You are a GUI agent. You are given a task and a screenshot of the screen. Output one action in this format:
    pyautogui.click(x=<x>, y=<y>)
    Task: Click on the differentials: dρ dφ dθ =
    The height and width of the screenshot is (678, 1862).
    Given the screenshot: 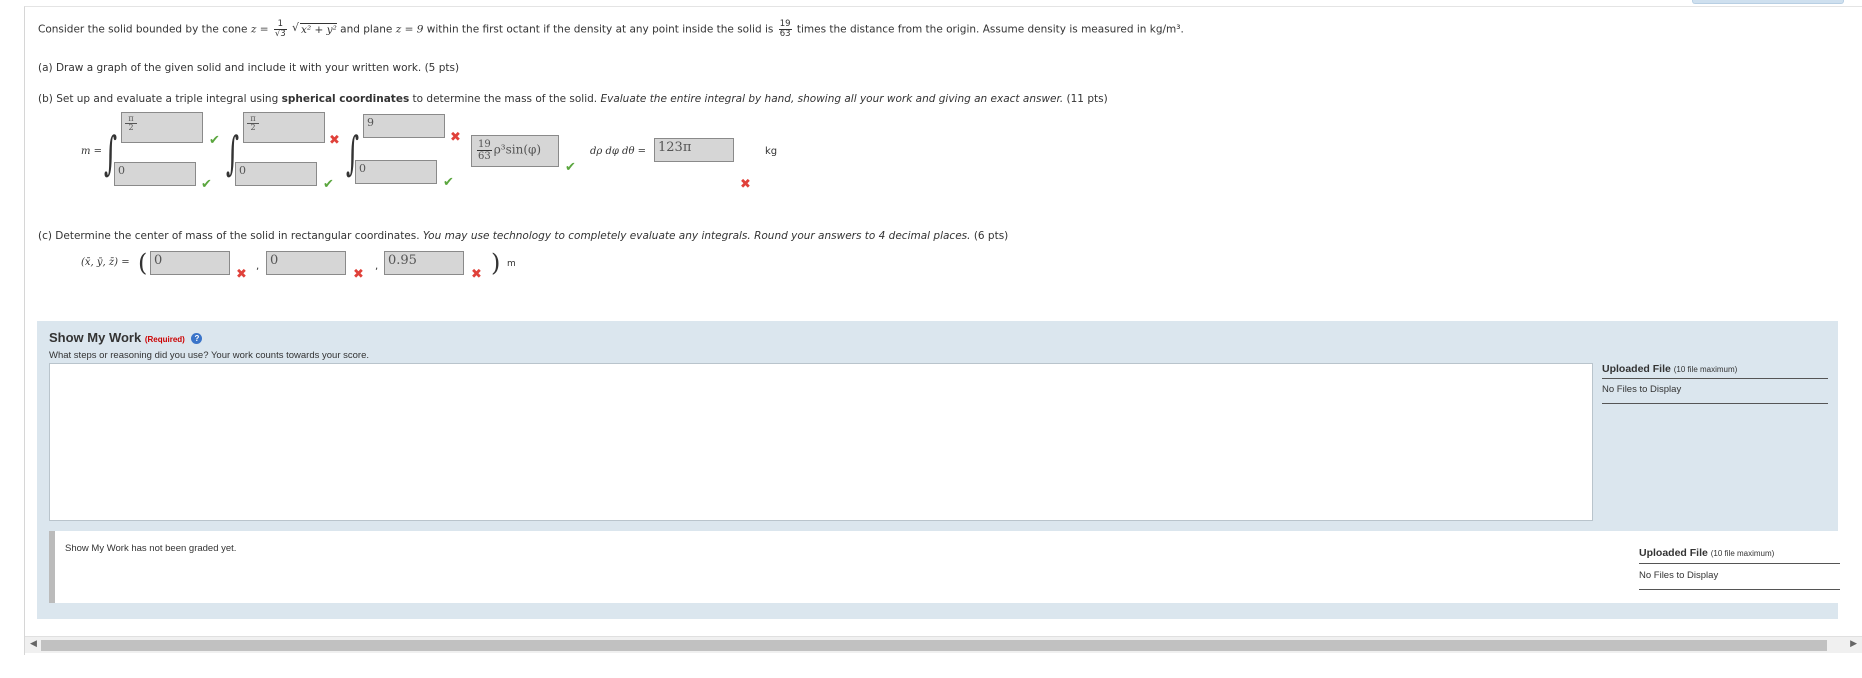 What is the action you would take?
    pyautogui.click(x=618, y=151)
    